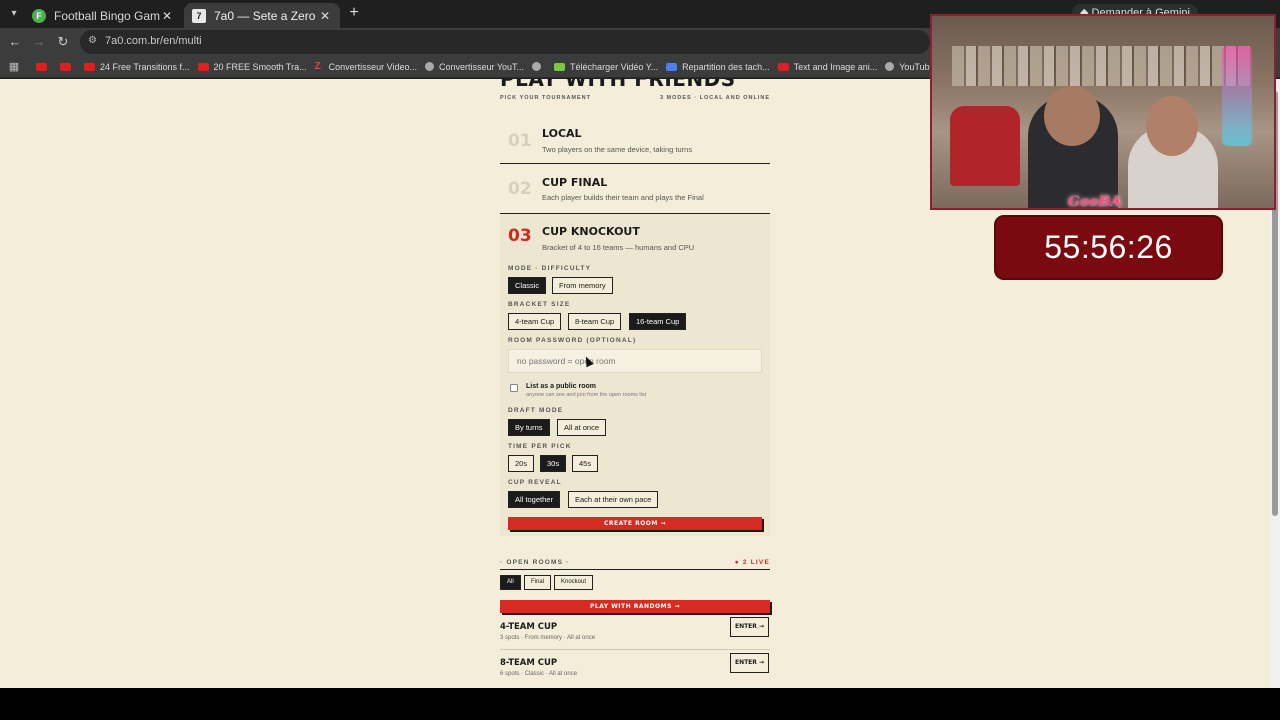 The width and height of the screenshot is (1280, 720). Describe the element at coordinates (199, 15) in the screenshot. I see `tab-favicon: 7` at that location.